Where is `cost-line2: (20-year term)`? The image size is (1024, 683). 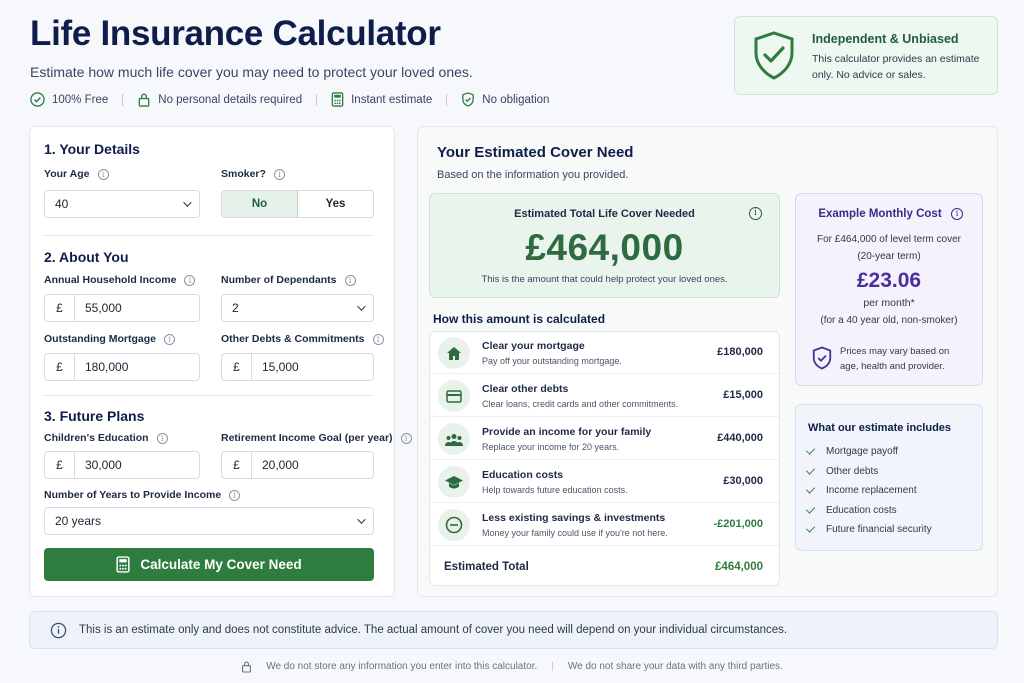 cost-line2: (20-year term) is located at coordinates (889, 256).